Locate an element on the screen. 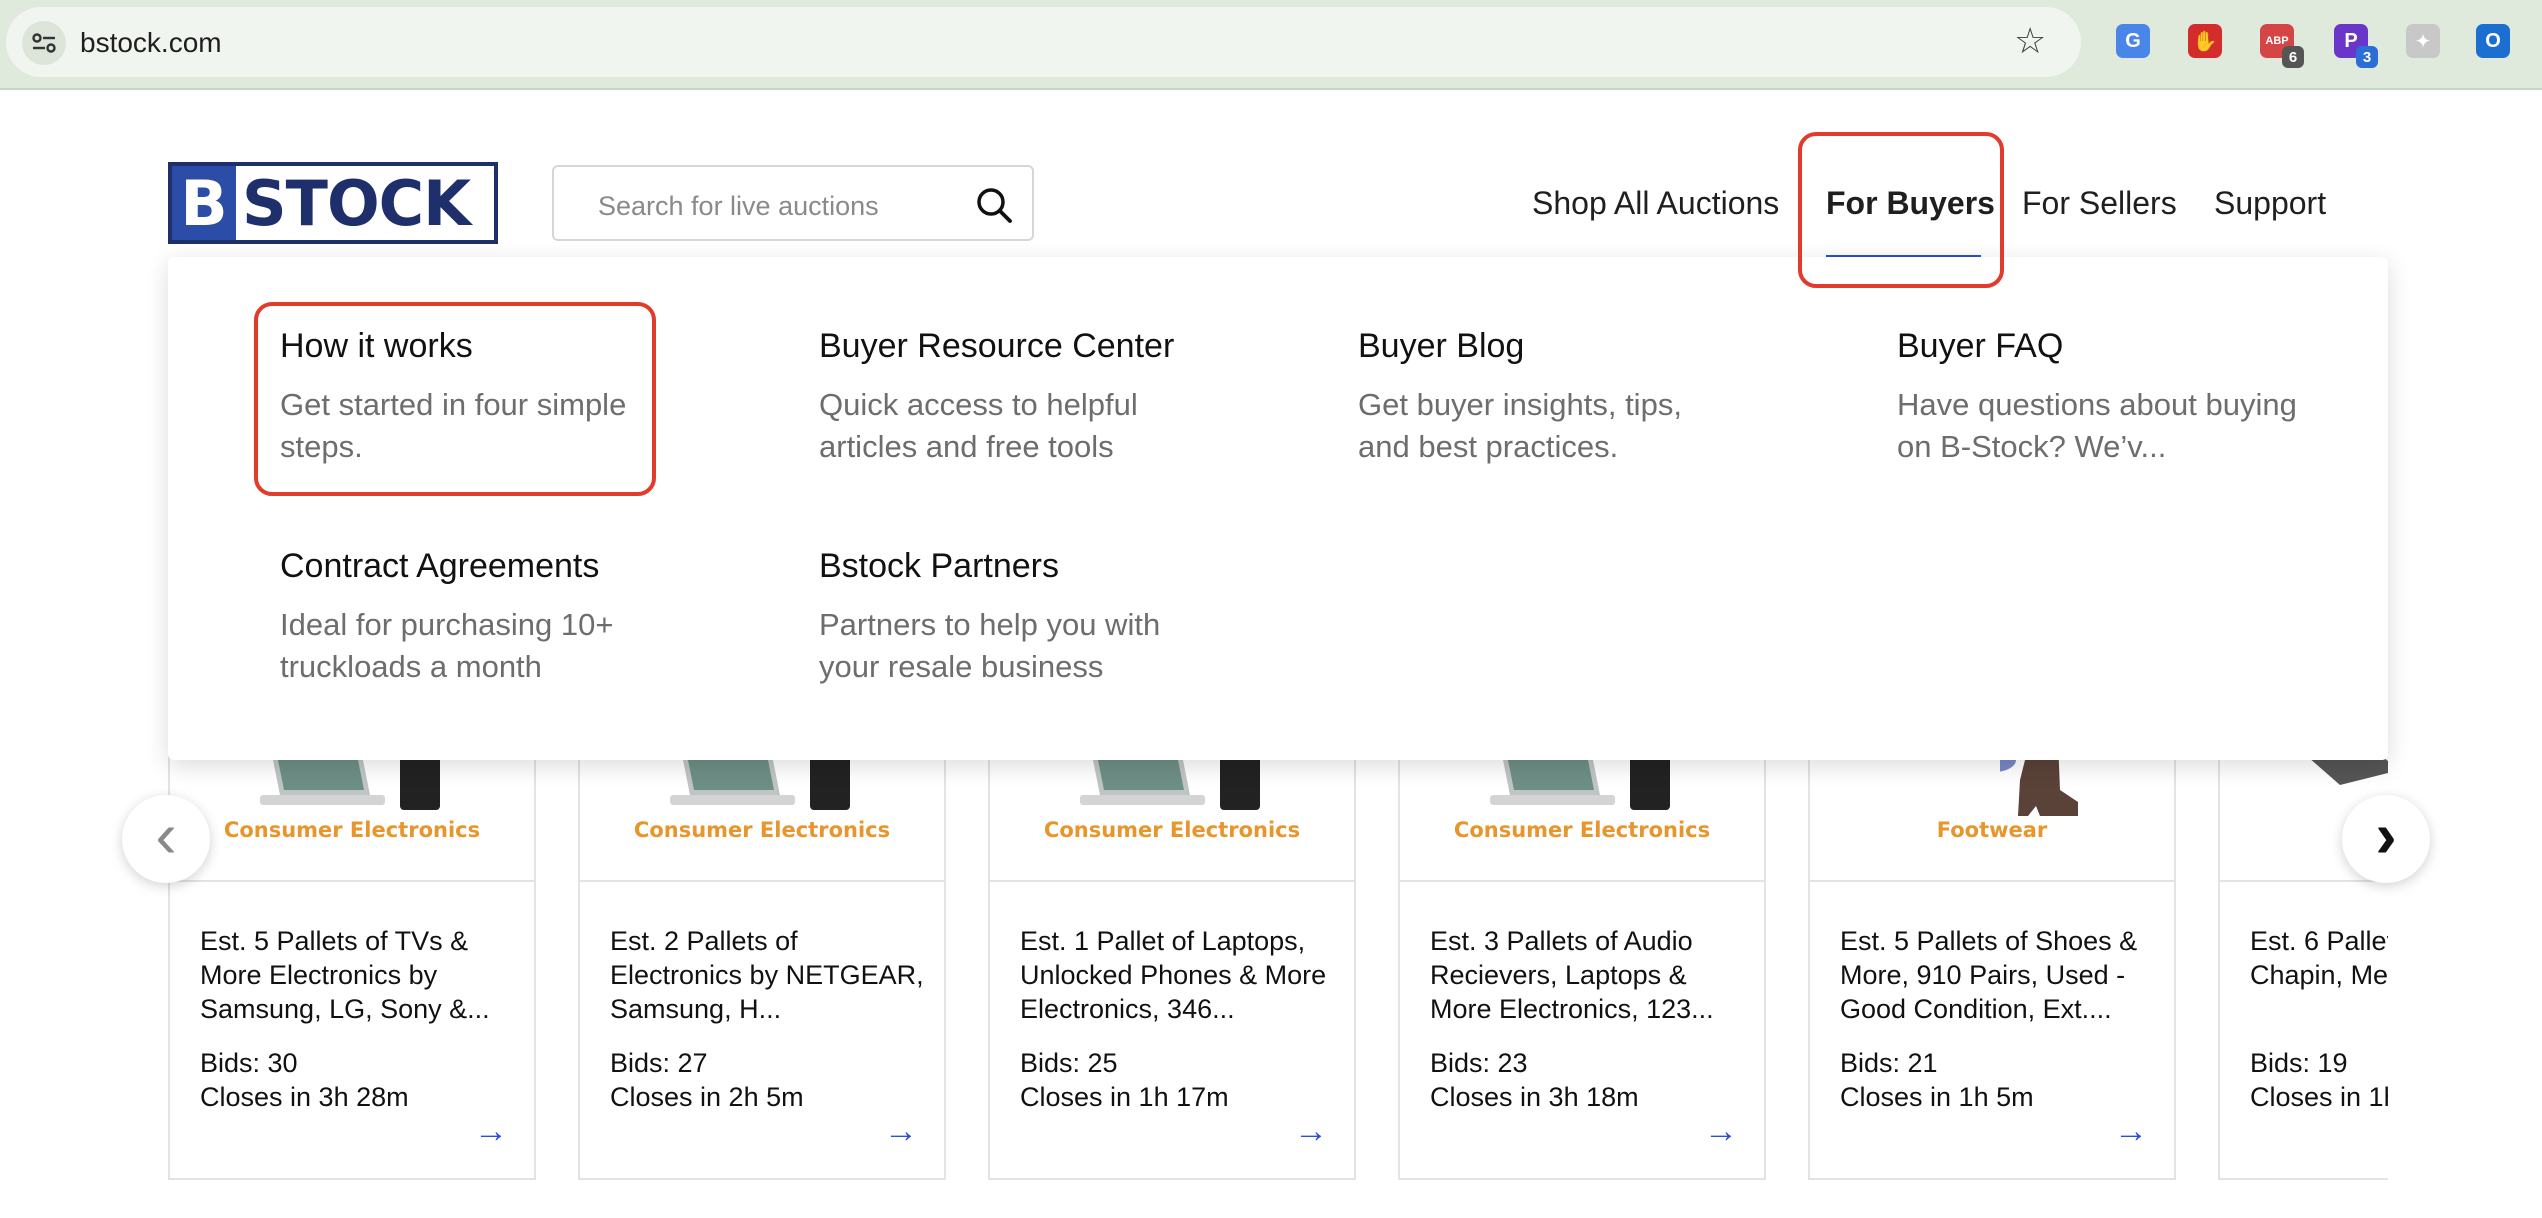 This screenshot has height=1218, width=2542. card-bids: Bids: 30 is located at coordinates (249, 1063).